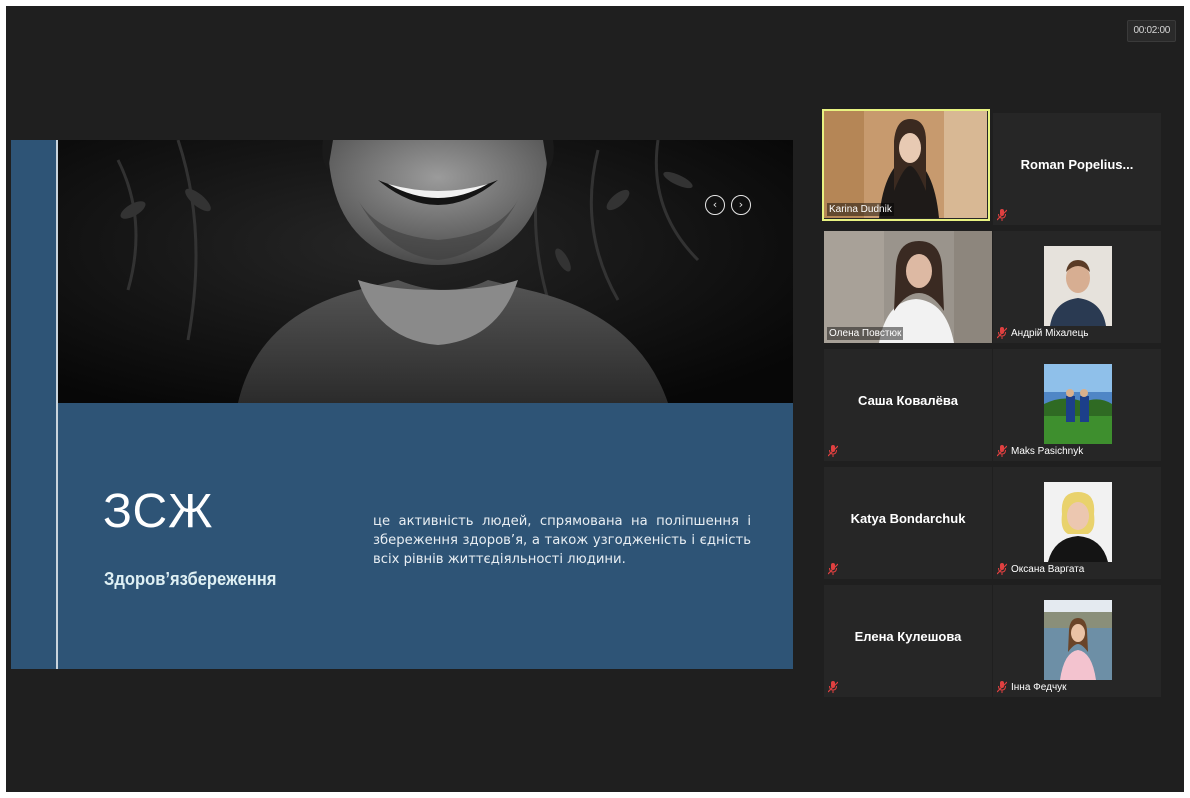  I want to click on participant-video, so click(905, 164).